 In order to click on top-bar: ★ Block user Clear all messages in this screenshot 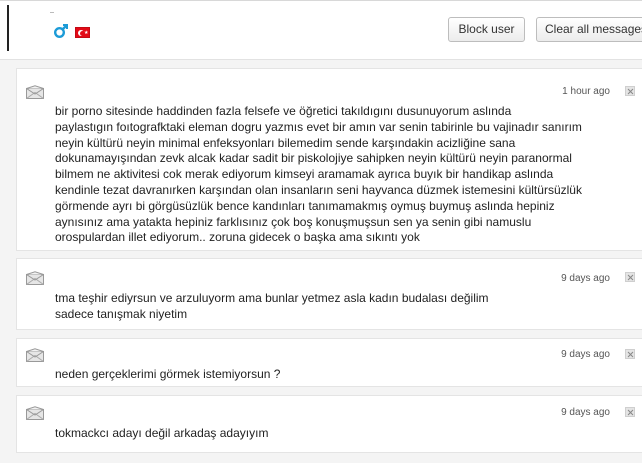, I will do `click(321, 29)`.